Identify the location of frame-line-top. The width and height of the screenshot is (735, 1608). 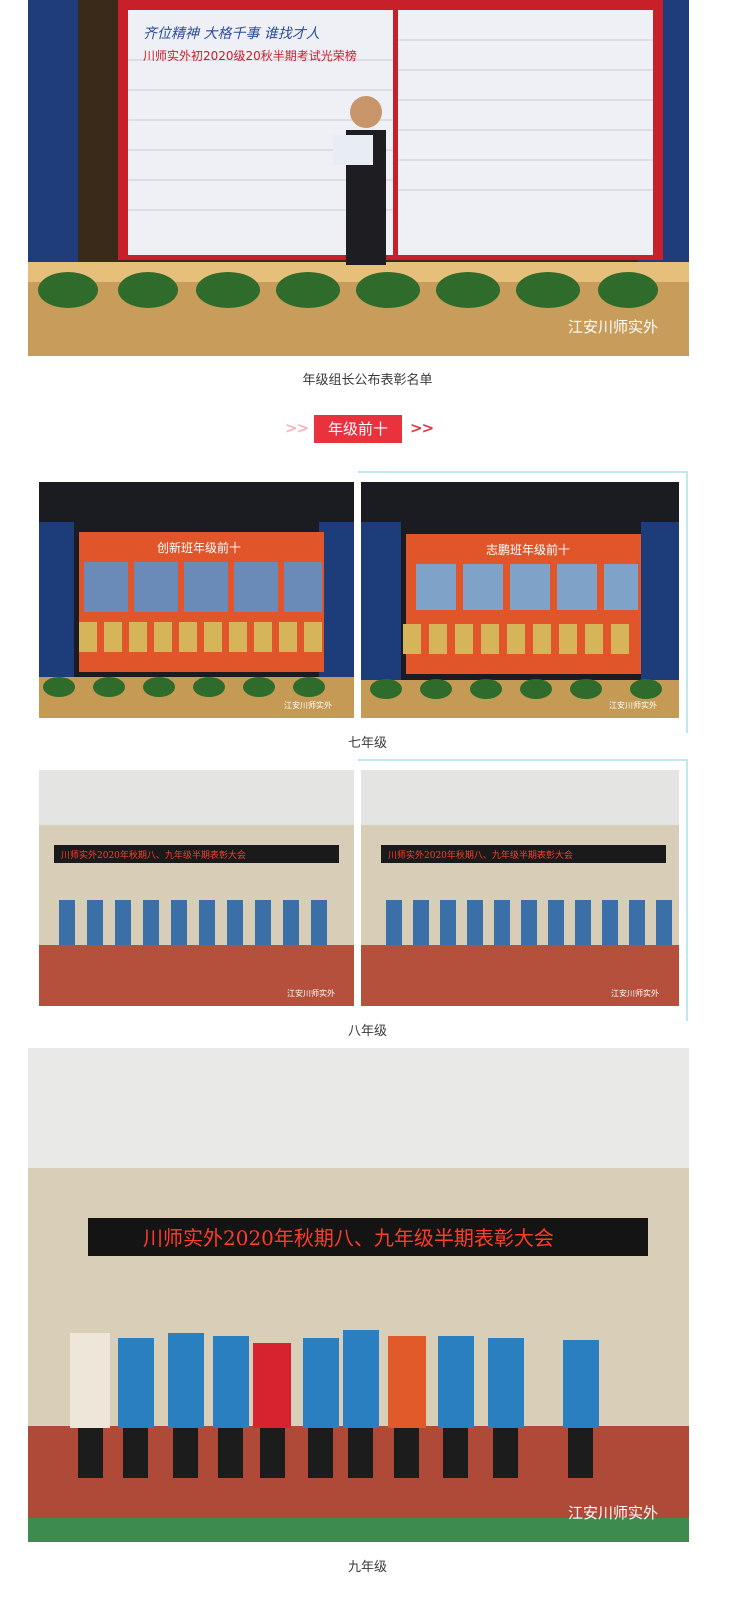
(523, 472).